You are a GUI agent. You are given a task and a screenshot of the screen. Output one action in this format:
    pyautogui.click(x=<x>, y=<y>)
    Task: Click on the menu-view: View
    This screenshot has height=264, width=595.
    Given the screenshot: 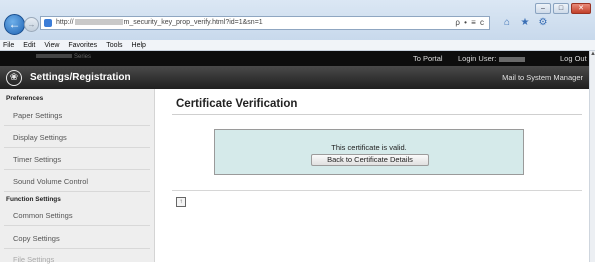 What is the action you would take?
    pyautogui.click(x=51, y=45)
    